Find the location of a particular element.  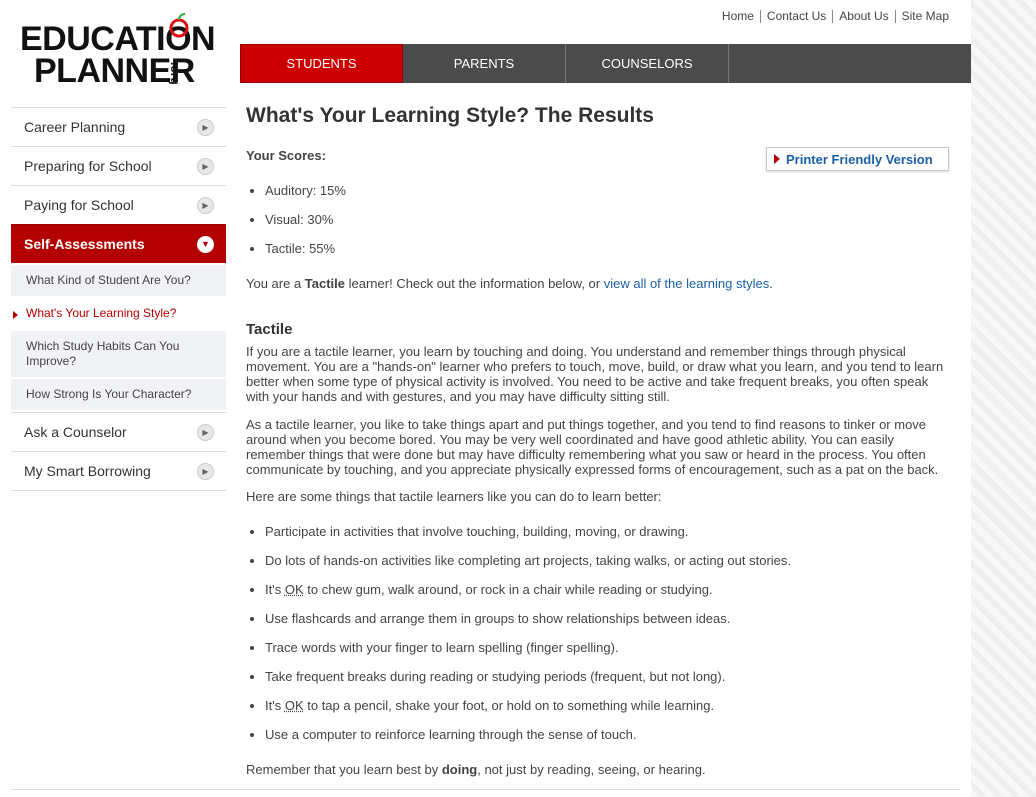

tab-parents: PARENTS is located at coordinates (484, 63).